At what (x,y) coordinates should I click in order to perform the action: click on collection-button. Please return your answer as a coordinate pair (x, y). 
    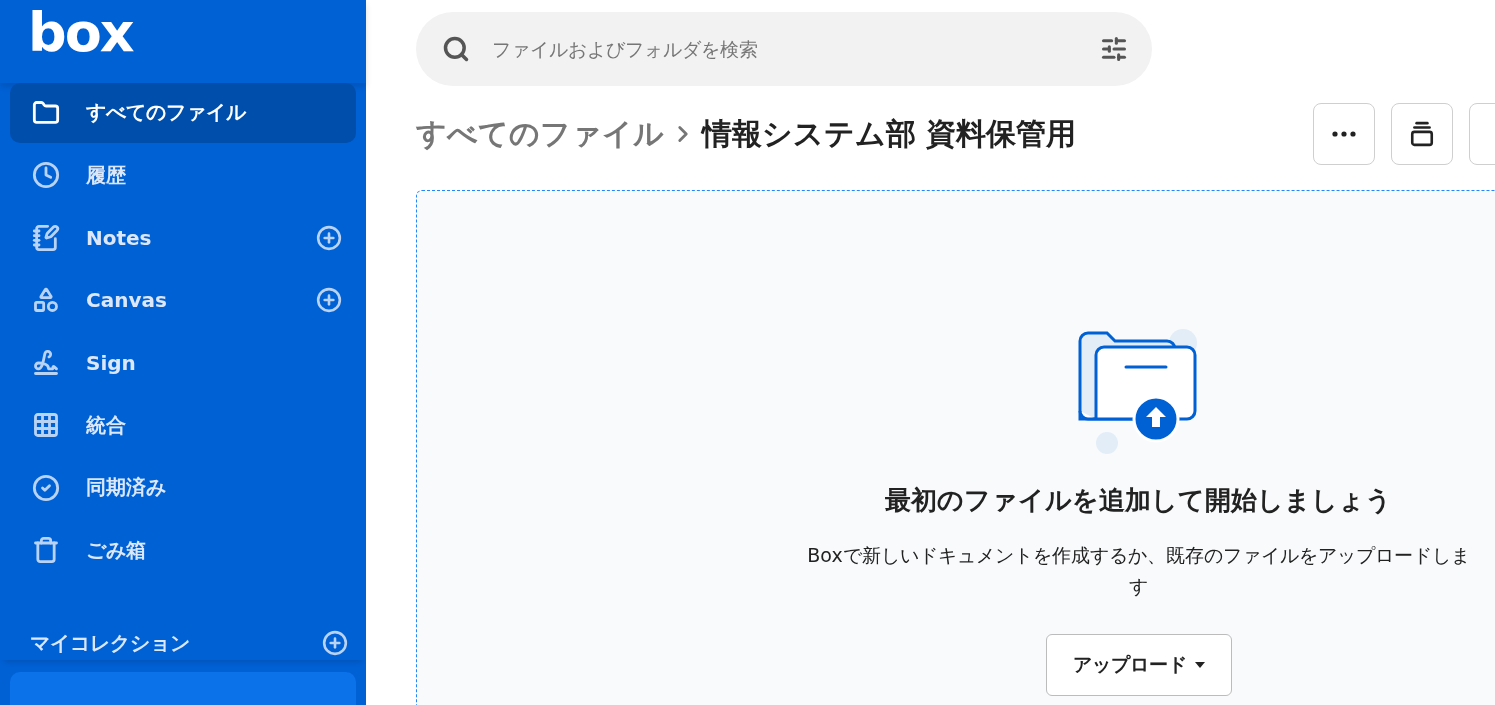
    Looking at the image, I should click on (1422, 134).